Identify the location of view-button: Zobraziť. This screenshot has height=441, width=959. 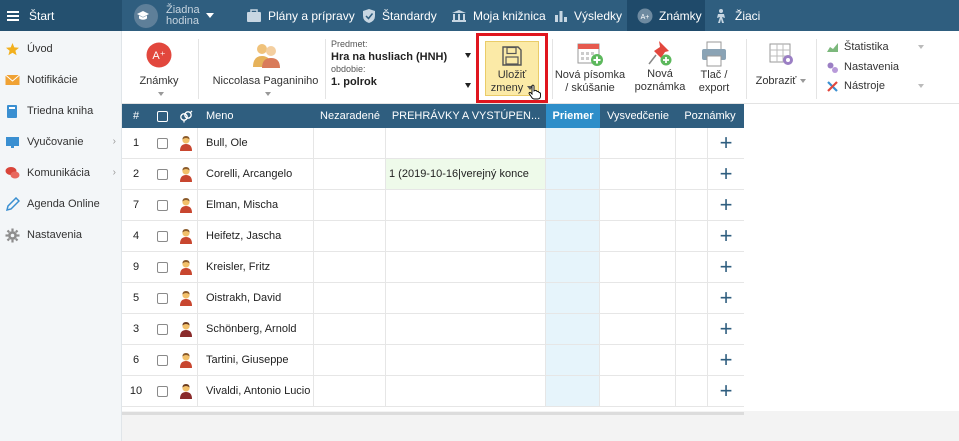
(781, 67).